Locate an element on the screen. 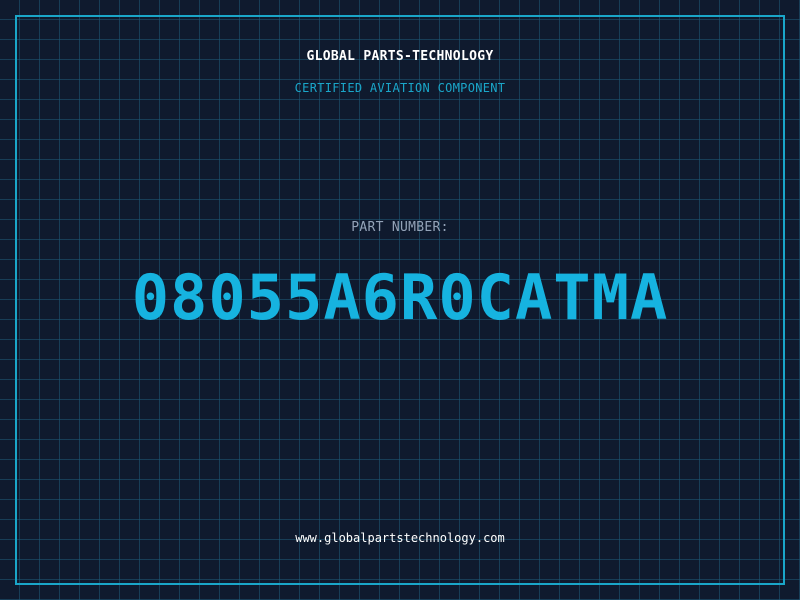  company-name: GLOBAL PARTS-TECHNOLOGY is located at coordinates (400, 56).